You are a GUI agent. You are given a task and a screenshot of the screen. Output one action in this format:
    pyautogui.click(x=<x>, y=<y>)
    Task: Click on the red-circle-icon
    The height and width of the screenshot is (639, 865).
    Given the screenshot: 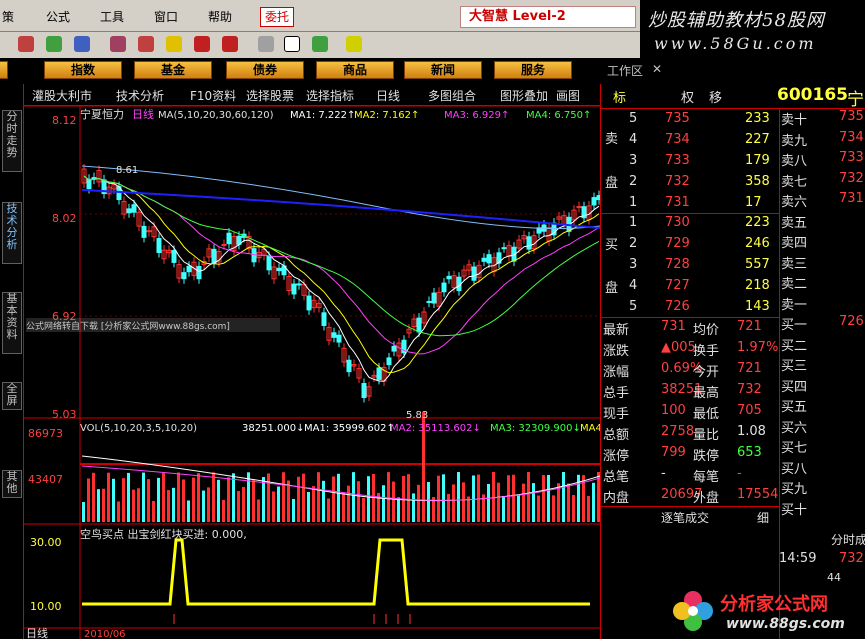 What is the action you would take?
    pyautogui.click(x=202, y=44)
    